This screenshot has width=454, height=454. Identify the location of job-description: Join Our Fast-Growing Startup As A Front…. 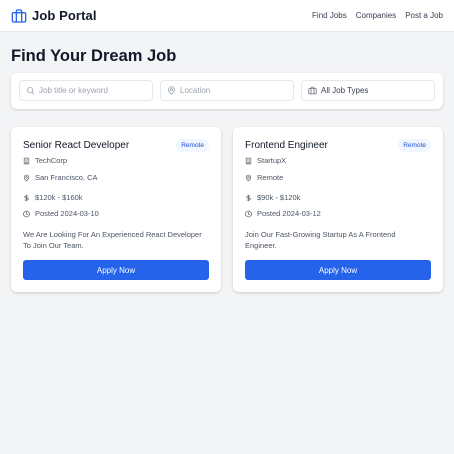
(320, 240).